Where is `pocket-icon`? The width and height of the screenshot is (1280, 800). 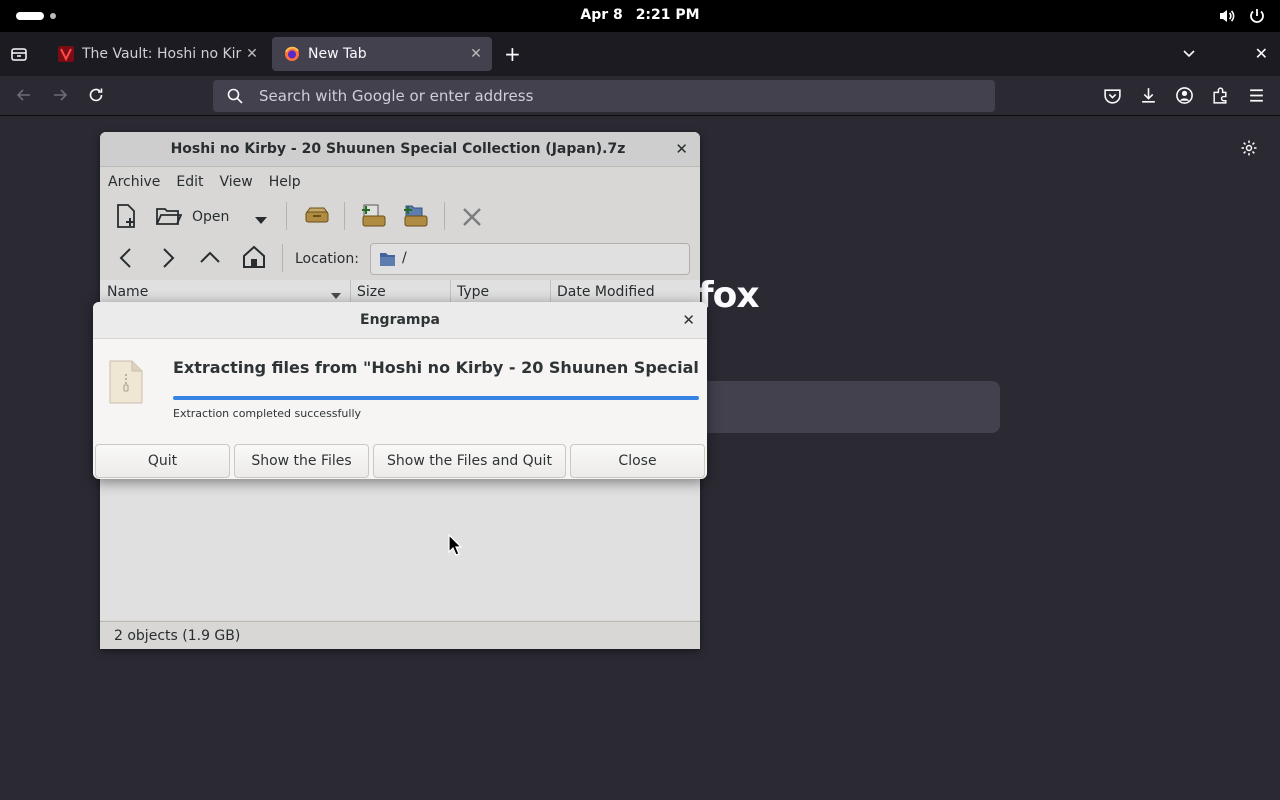
pocket-icon is located at coordinates (1112, 97).